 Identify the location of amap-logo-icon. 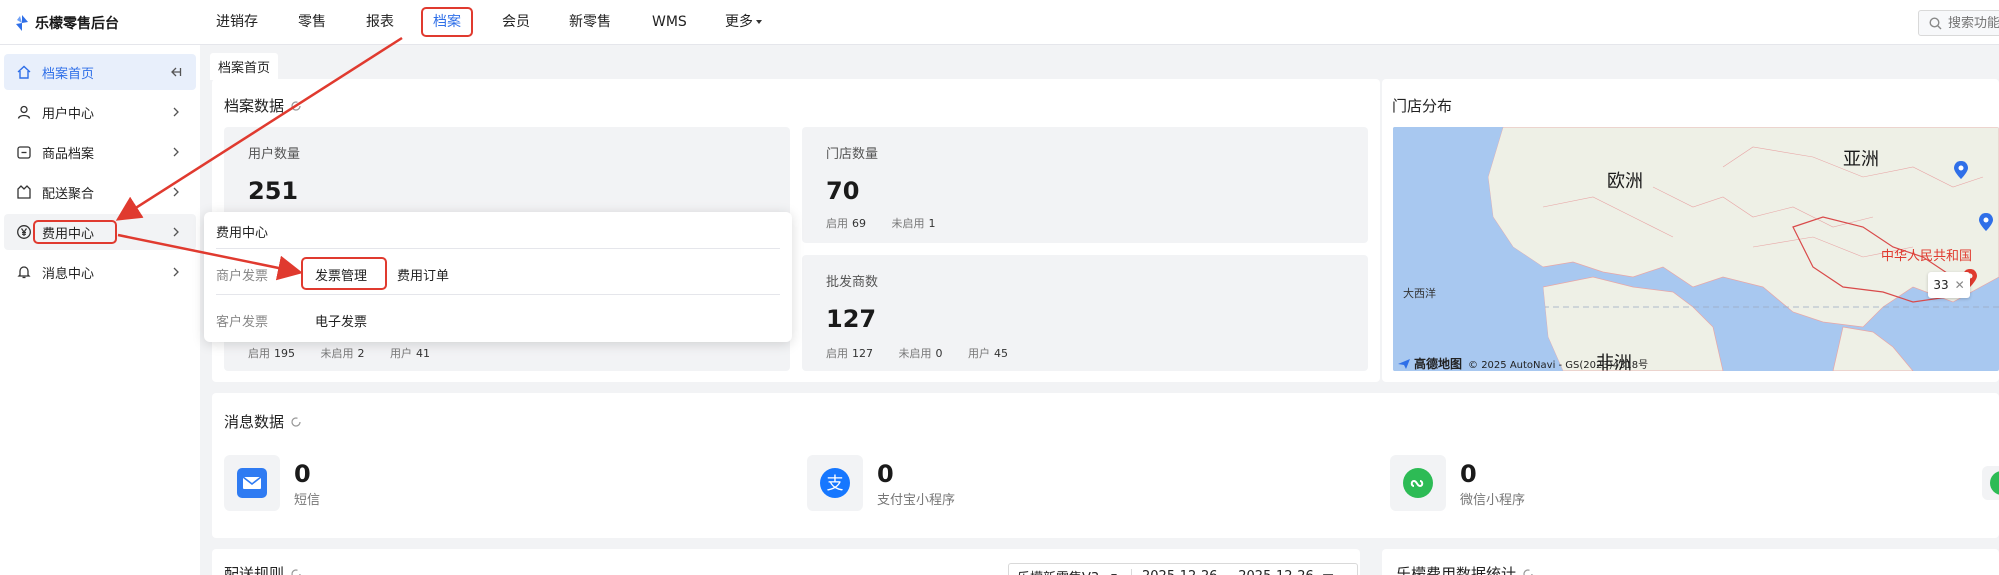
(1404, 363).